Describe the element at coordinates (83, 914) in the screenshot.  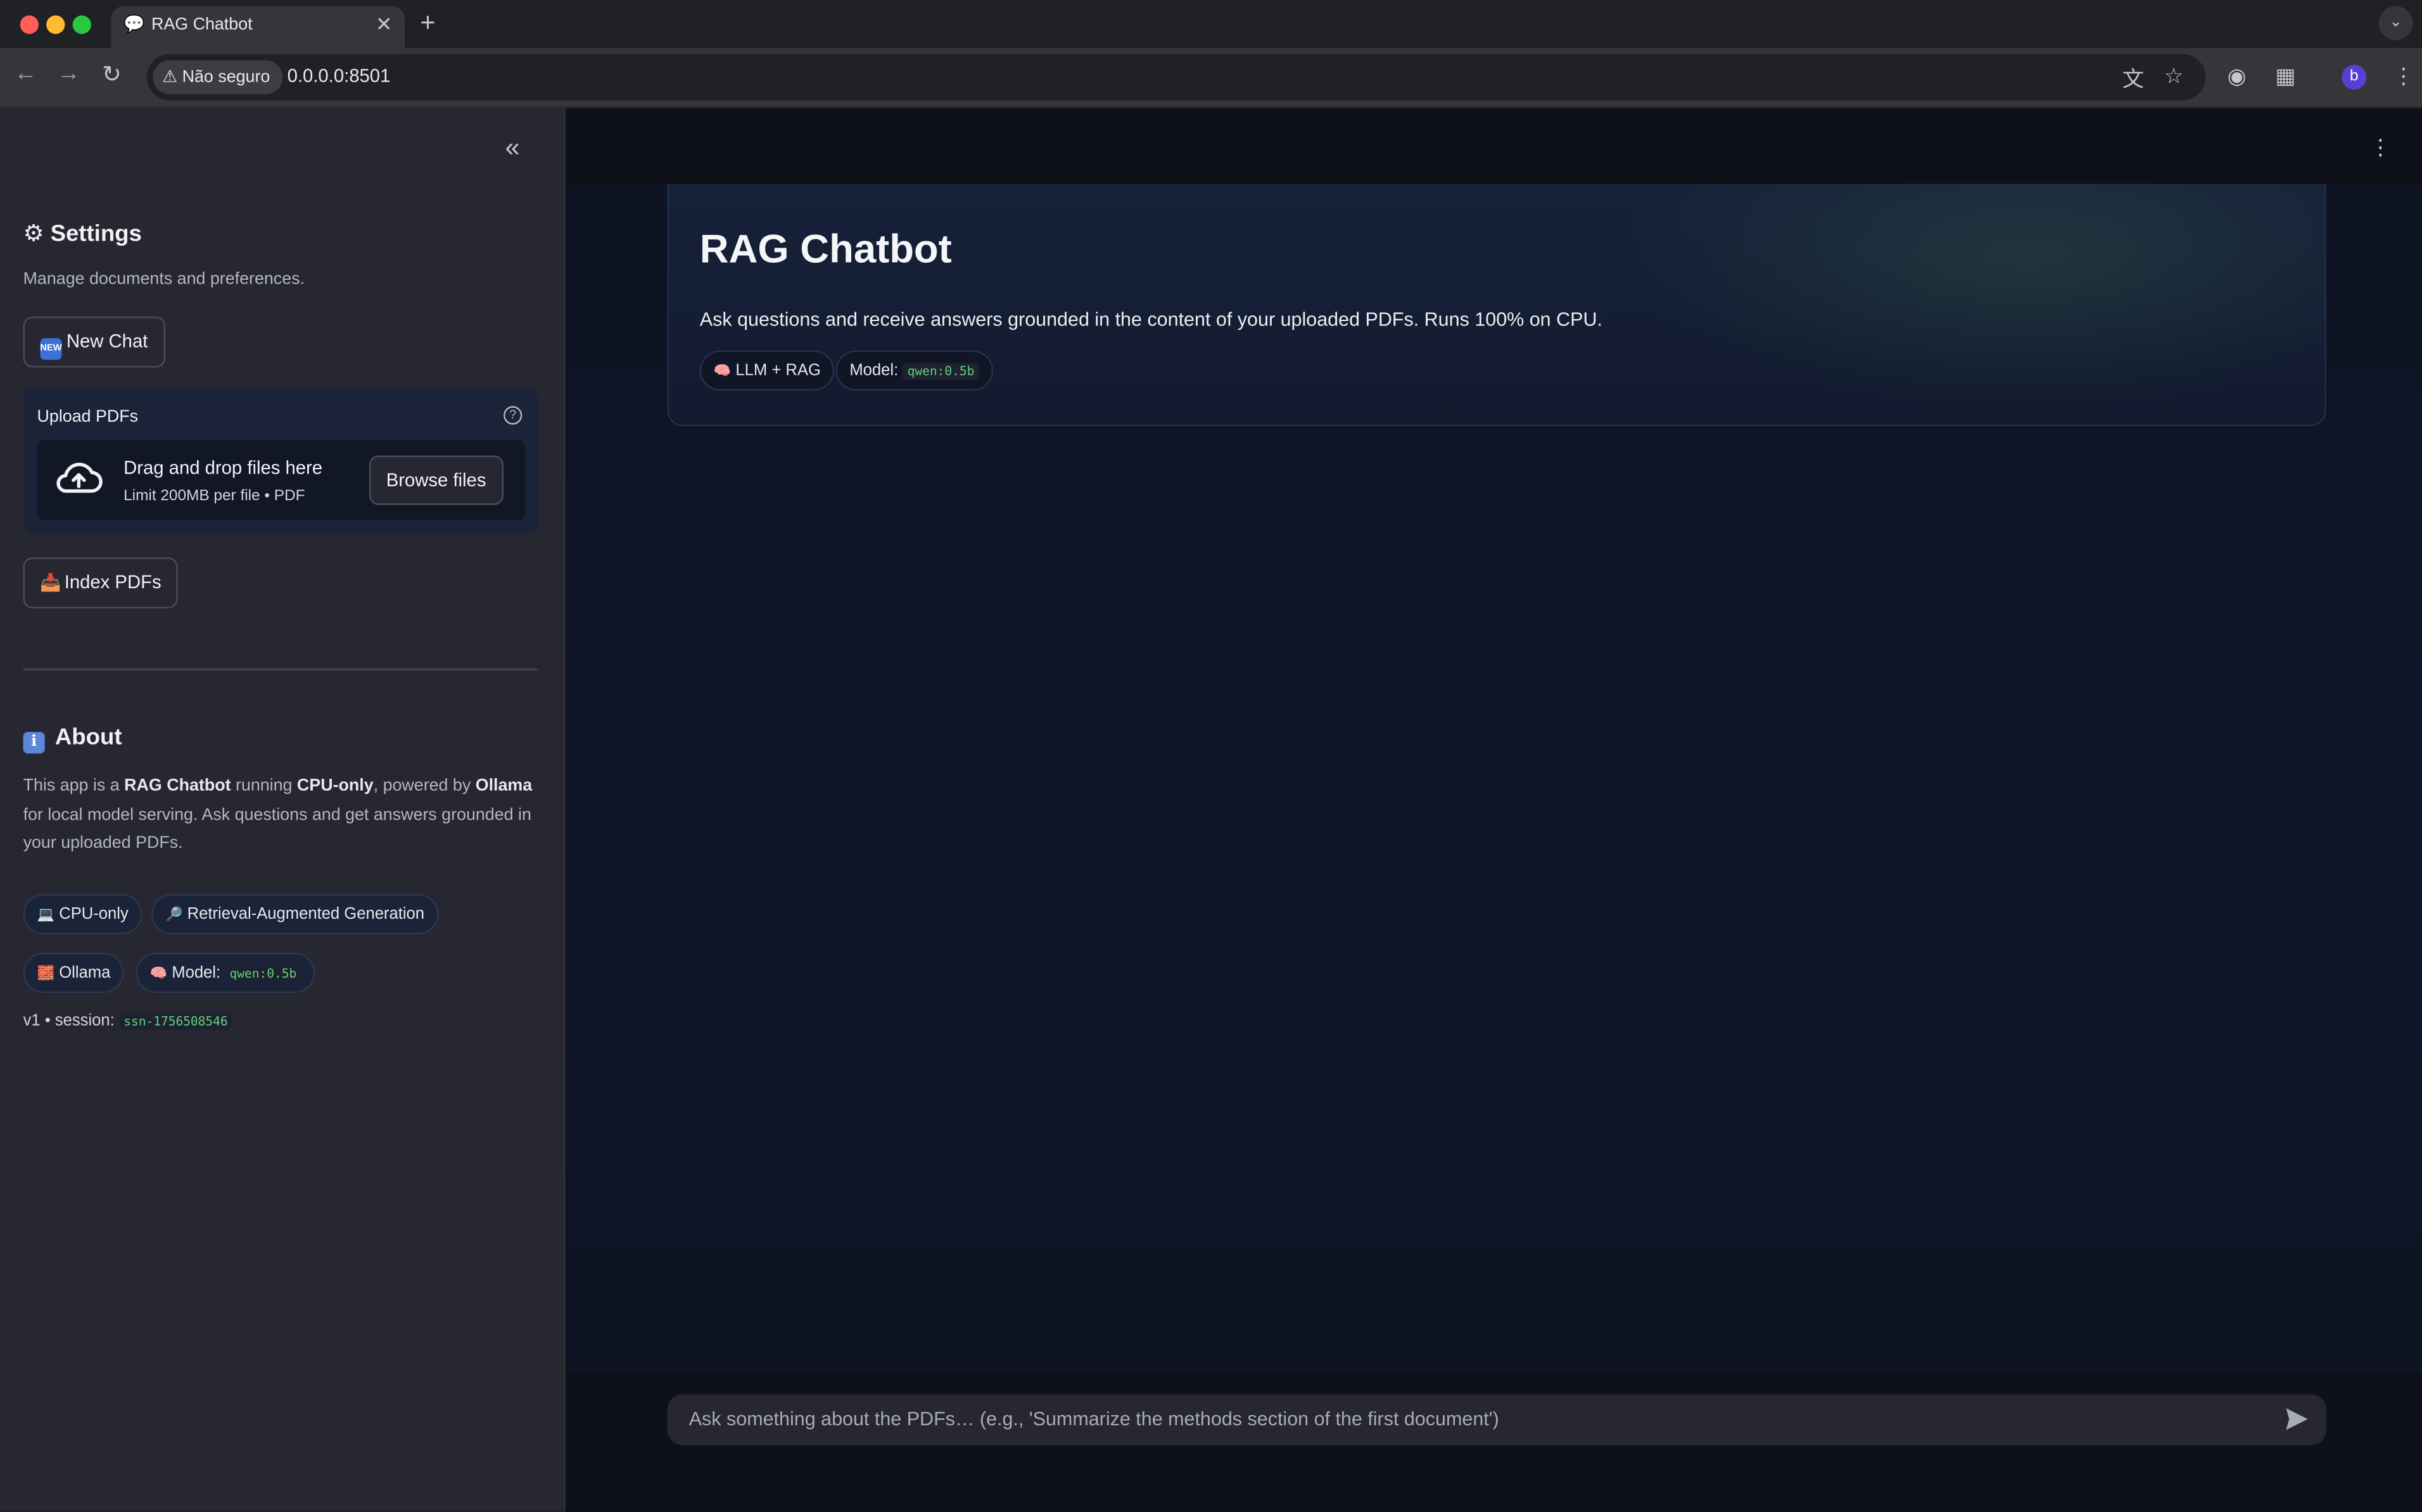
I see `cpu-only-badge: 💻 CPU-only` at that location.